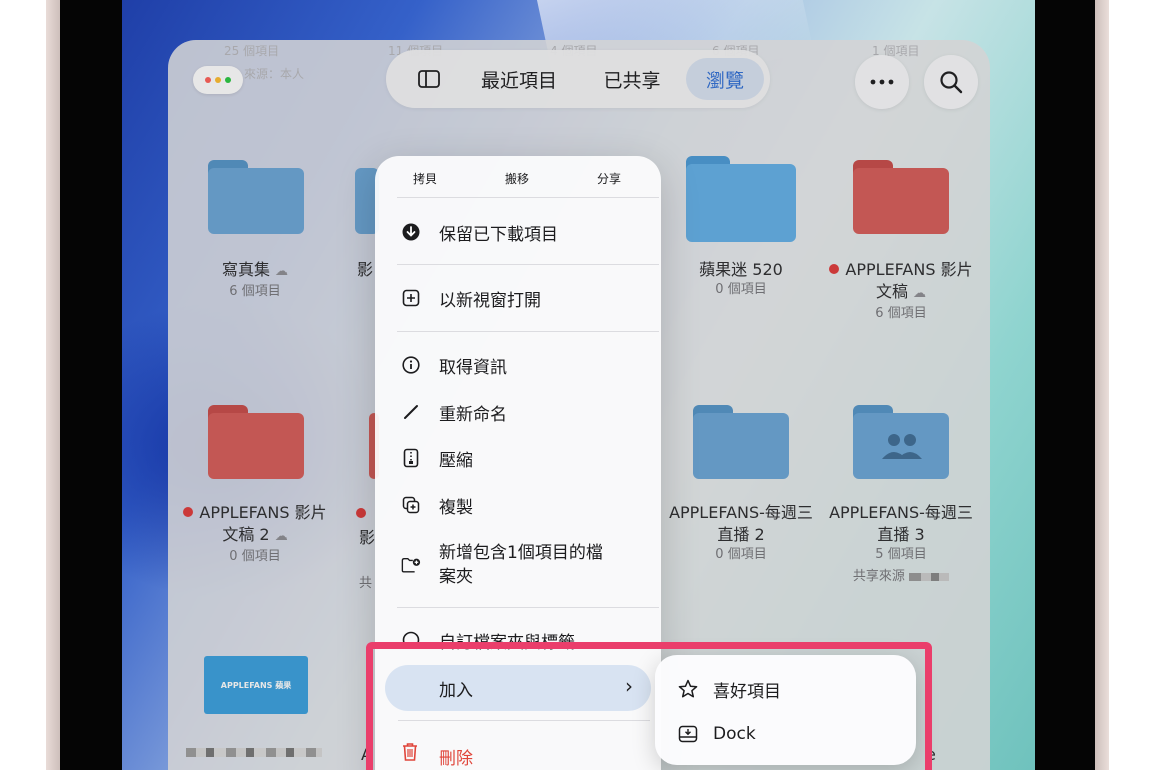 The image size is (1155, 770). I want to click on menu-item-label: 壓縮, so click(456, 460).